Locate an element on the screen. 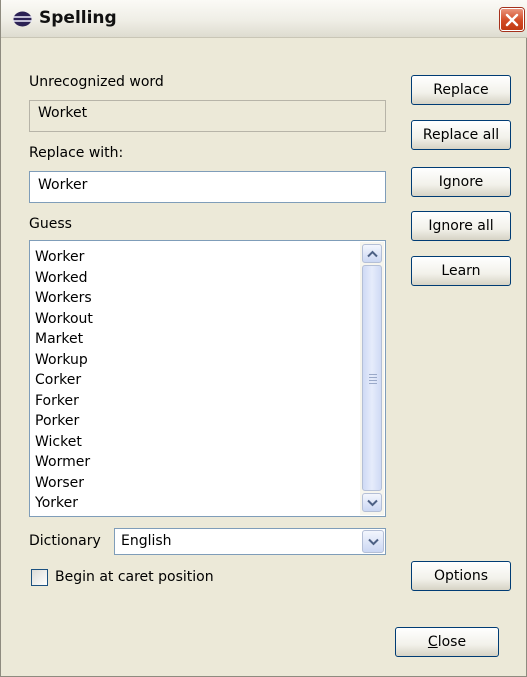 Image resolution: width=527 pixels, height=677 pixels. guess-label: Guess is located at coordinates (50, 224).